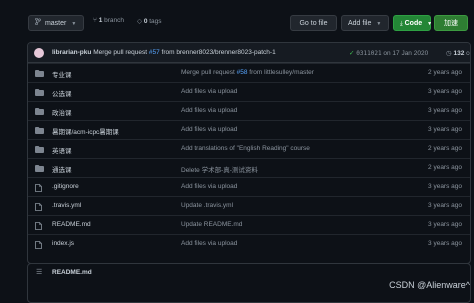 The image size is (474, 303). I want to click on watermark: CSDN @Alienware^, so click(429, 285).